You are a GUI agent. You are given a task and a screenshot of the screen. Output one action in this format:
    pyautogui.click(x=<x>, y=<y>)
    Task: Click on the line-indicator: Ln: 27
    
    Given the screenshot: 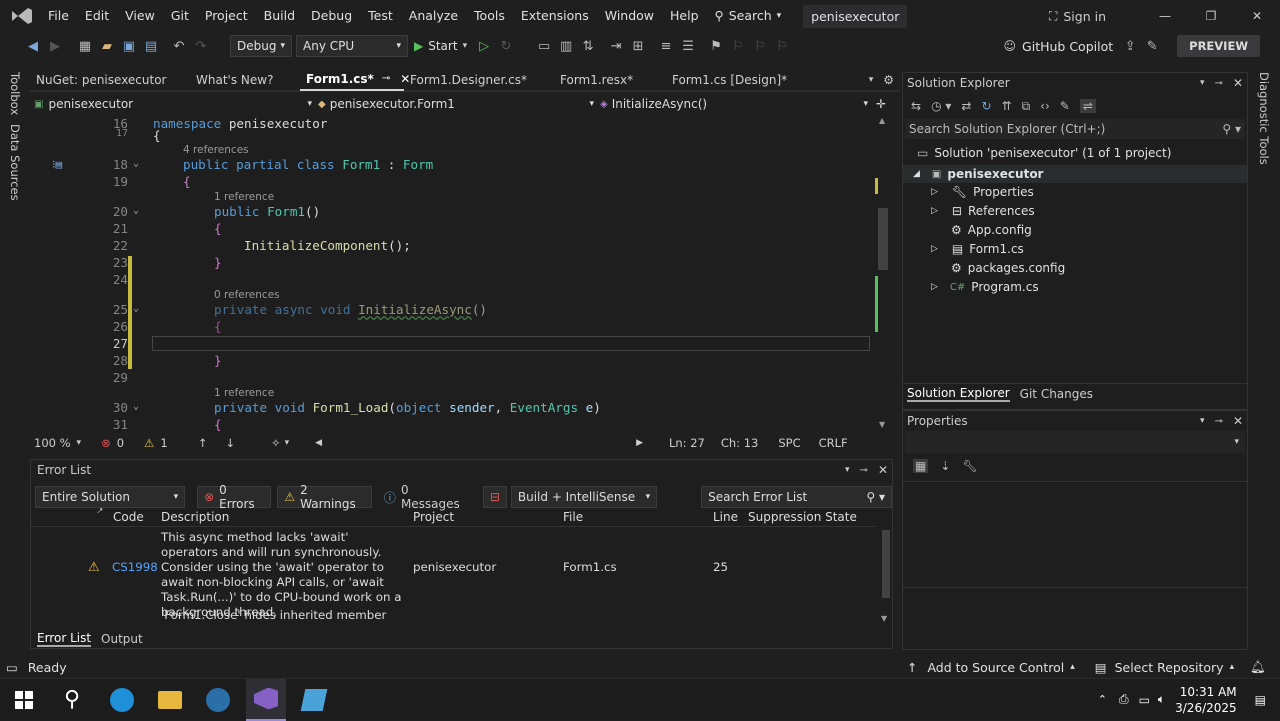 What is the action you would take?
    pyautogui.click(x=687, y=443)
    